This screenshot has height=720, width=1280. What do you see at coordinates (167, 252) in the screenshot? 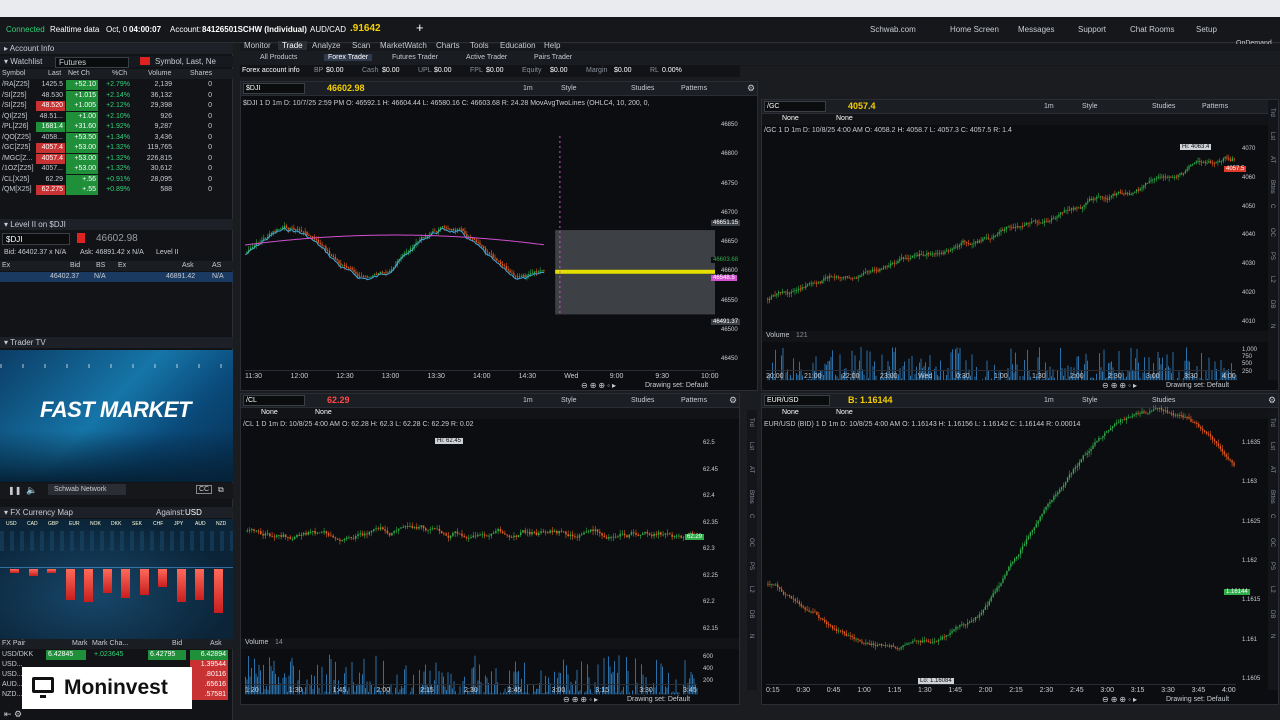
I see `level2-tab: Level II` at bounding box center [167, 252].